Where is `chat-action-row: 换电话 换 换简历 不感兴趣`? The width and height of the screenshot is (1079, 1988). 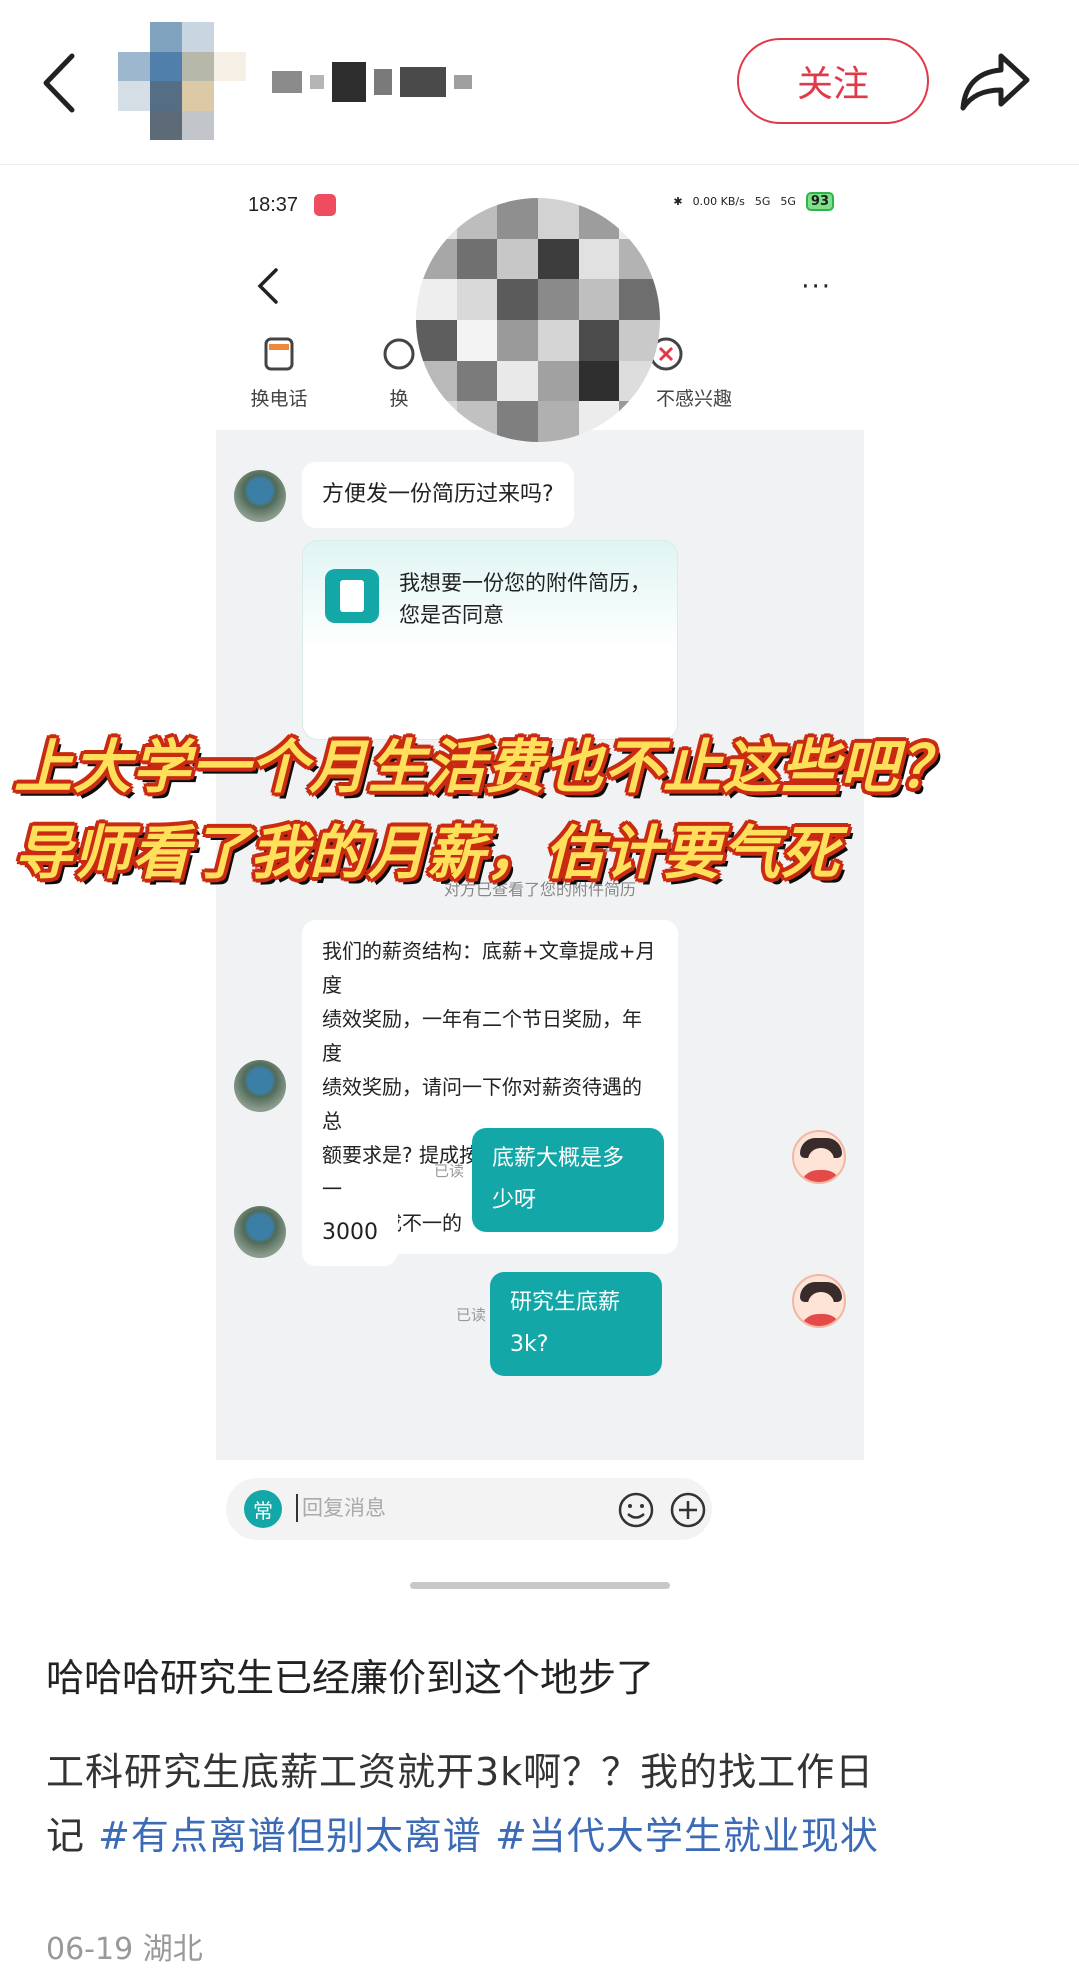 chat-action-row: 换电话 换 换简历 不感兴趣 is located at coordinates (540, 320).